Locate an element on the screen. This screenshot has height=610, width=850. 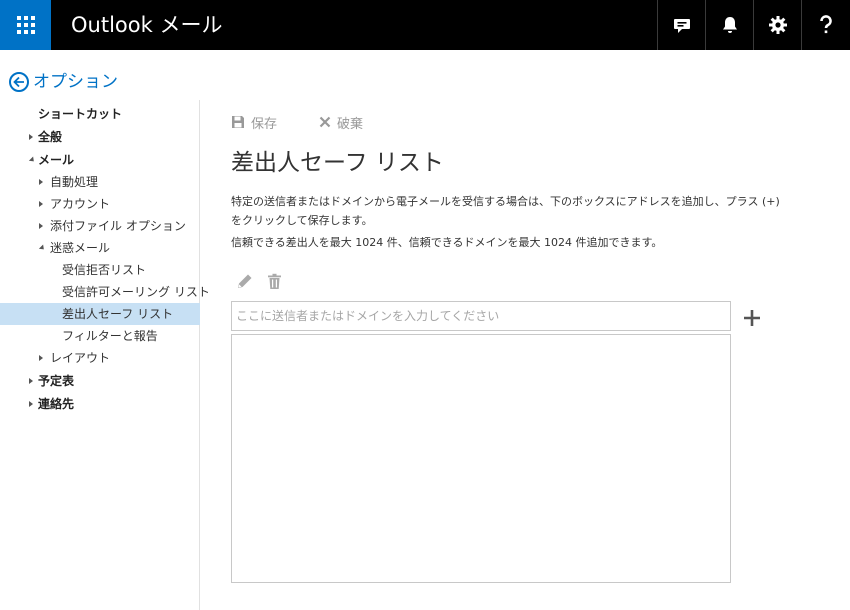
discard-label: 破棄 is located at coordinates (350, 124).